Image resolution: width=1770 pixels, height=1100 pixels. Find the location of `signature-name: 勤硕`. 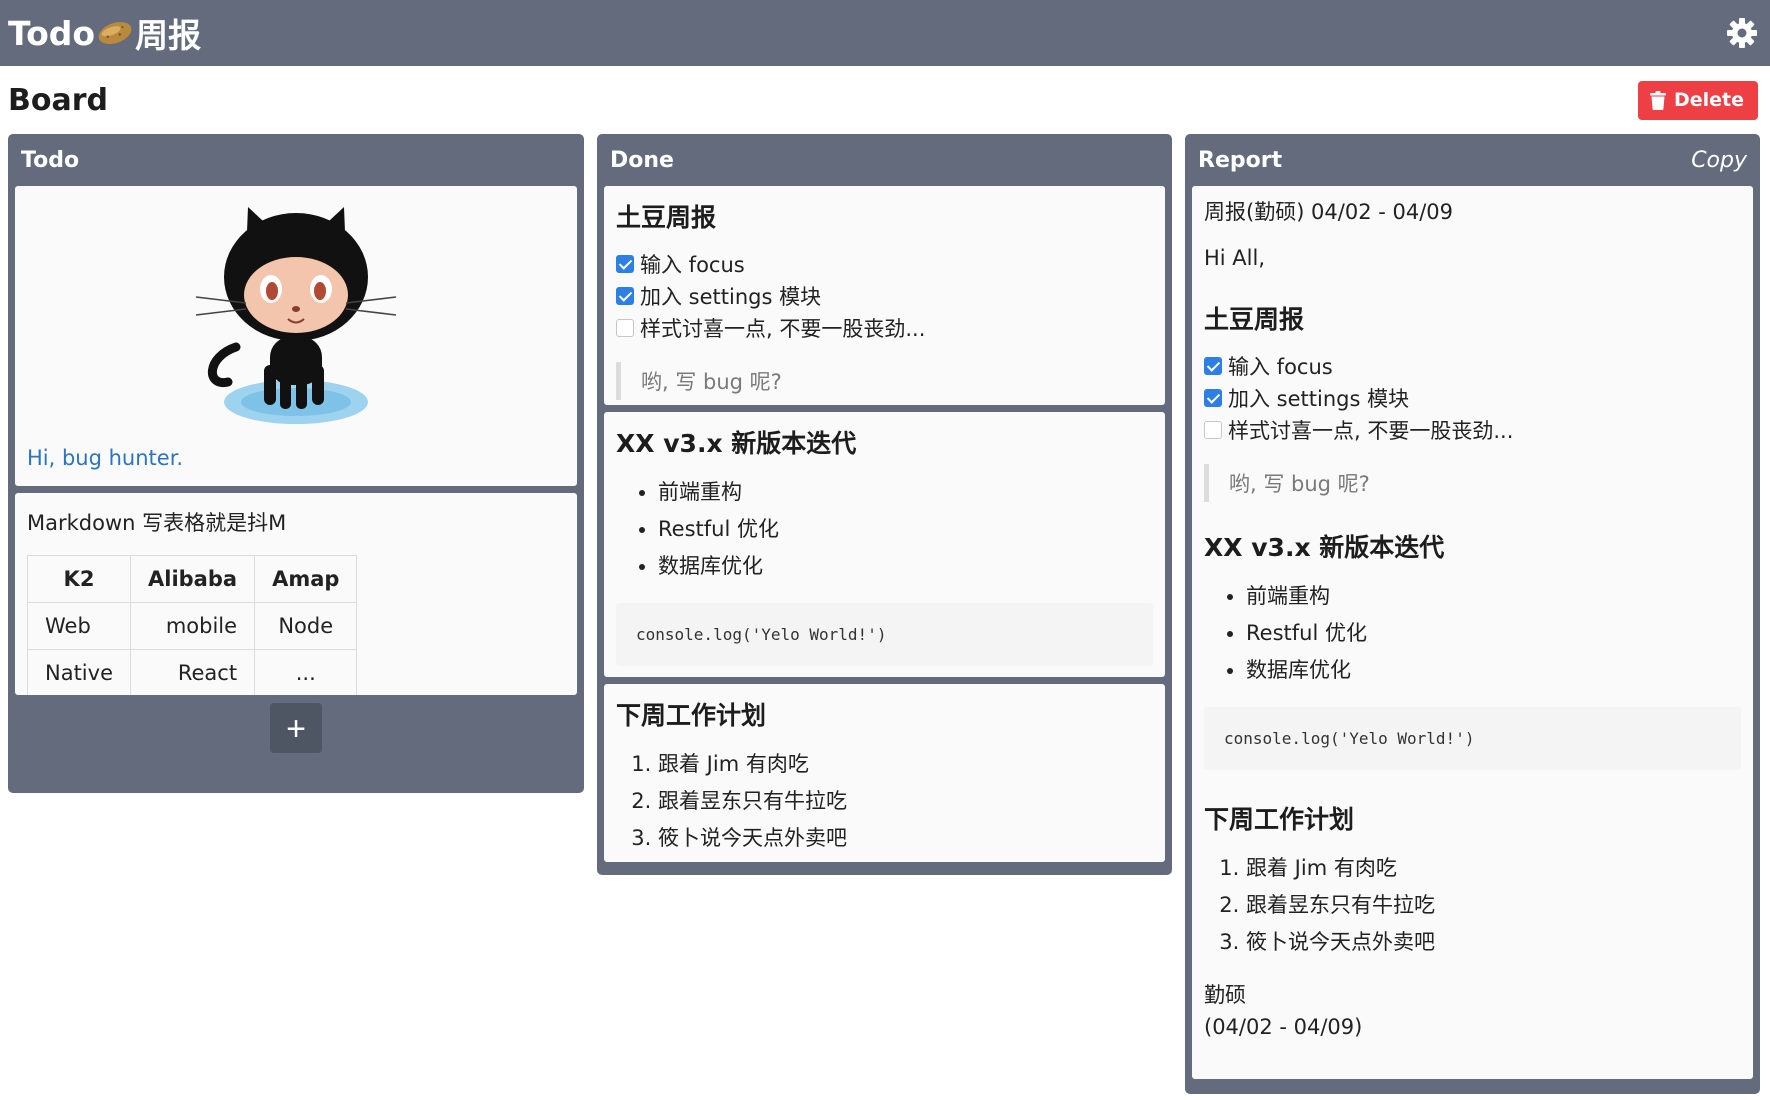

signature-name: 勤硕 is located at coordinates (1225, 995).